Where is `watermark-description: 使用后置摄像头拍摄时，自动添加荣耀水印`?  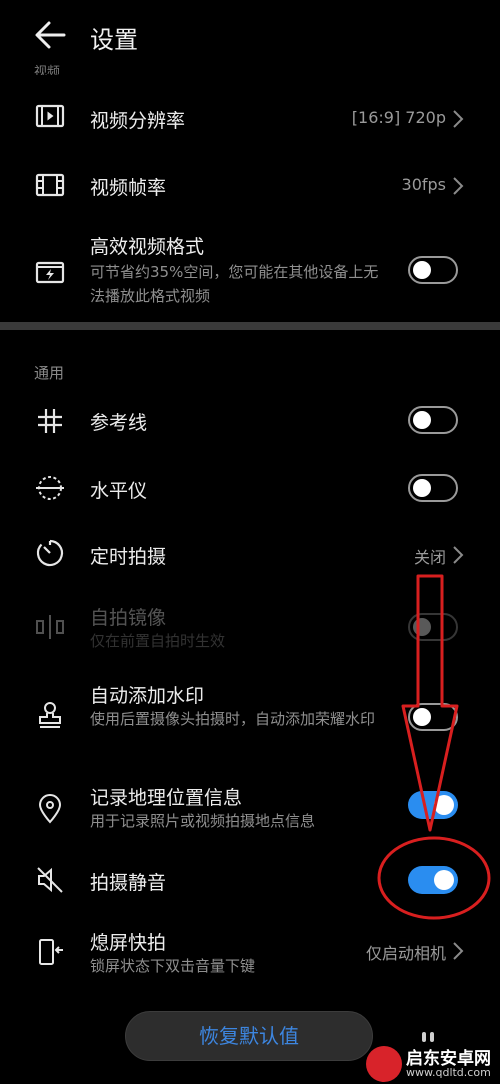
watermark-description: 使用后置摄像头拍摄时，自动添加荣耀水印 is located at coordinates (233, 719).